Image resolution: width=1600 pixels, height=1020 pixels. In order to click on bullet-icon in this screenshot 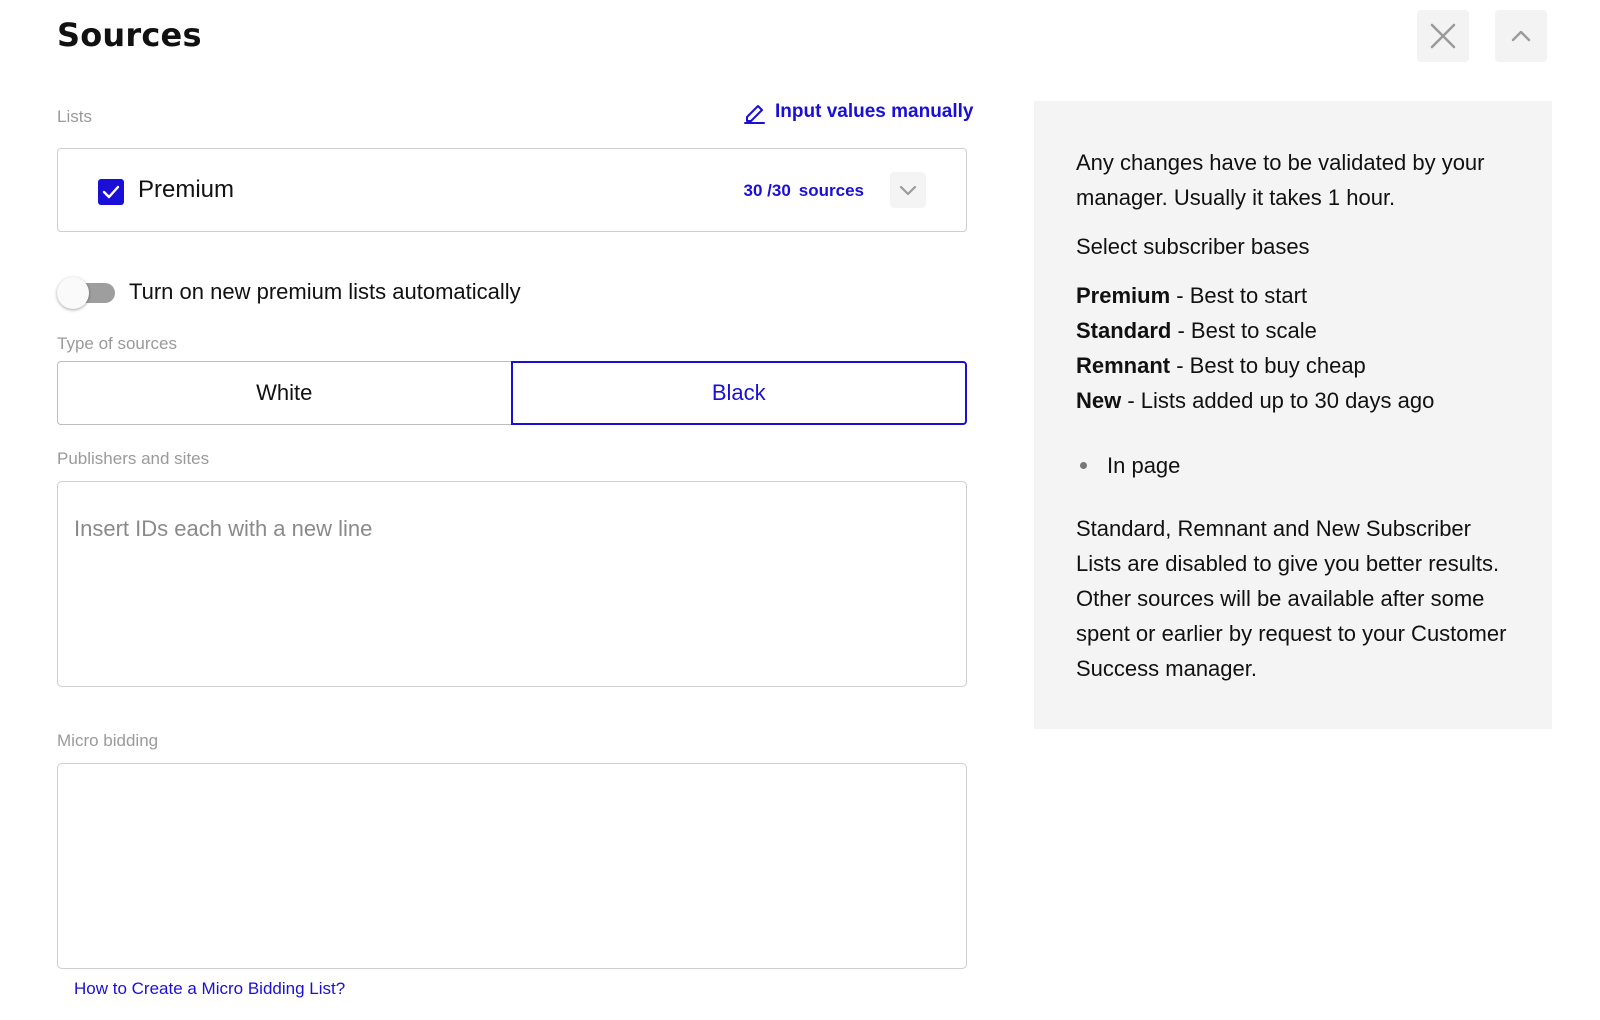, I will do `click(1083, 465)`.